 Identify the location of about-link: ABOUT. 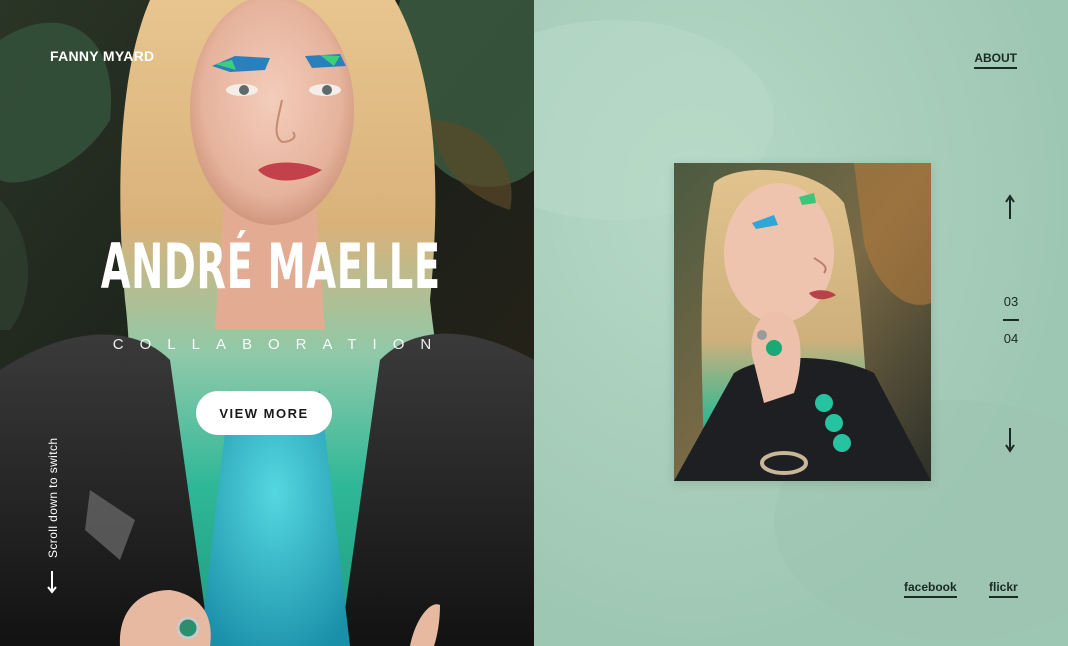
(995, 60).